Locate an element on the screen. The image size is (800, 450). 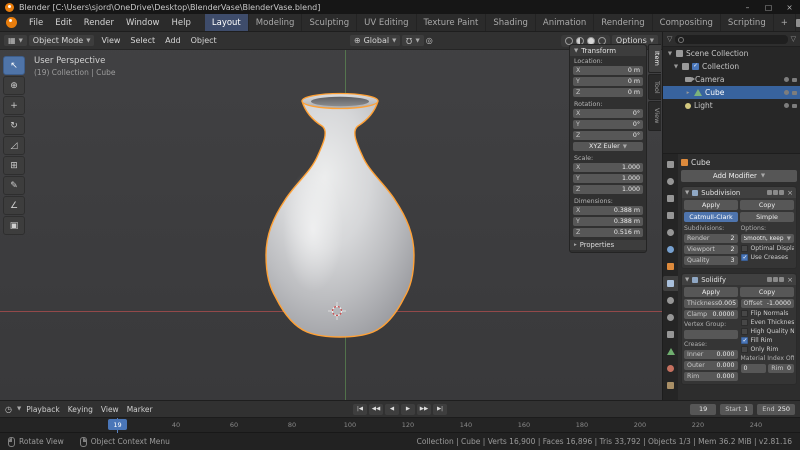
tab-material is located at coordinates (670, 368).